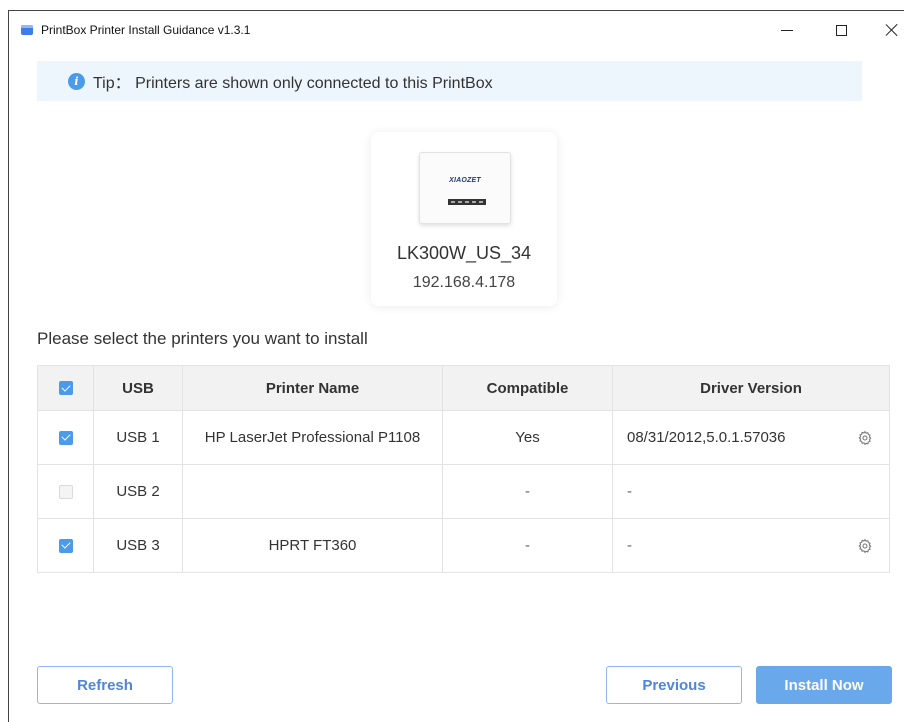 The width and height of the screenshot is (904, 722). Describe the element at coordinates (465, 188) in the screenshot. I see `printbox-device-image: XIAOZET` at that location.